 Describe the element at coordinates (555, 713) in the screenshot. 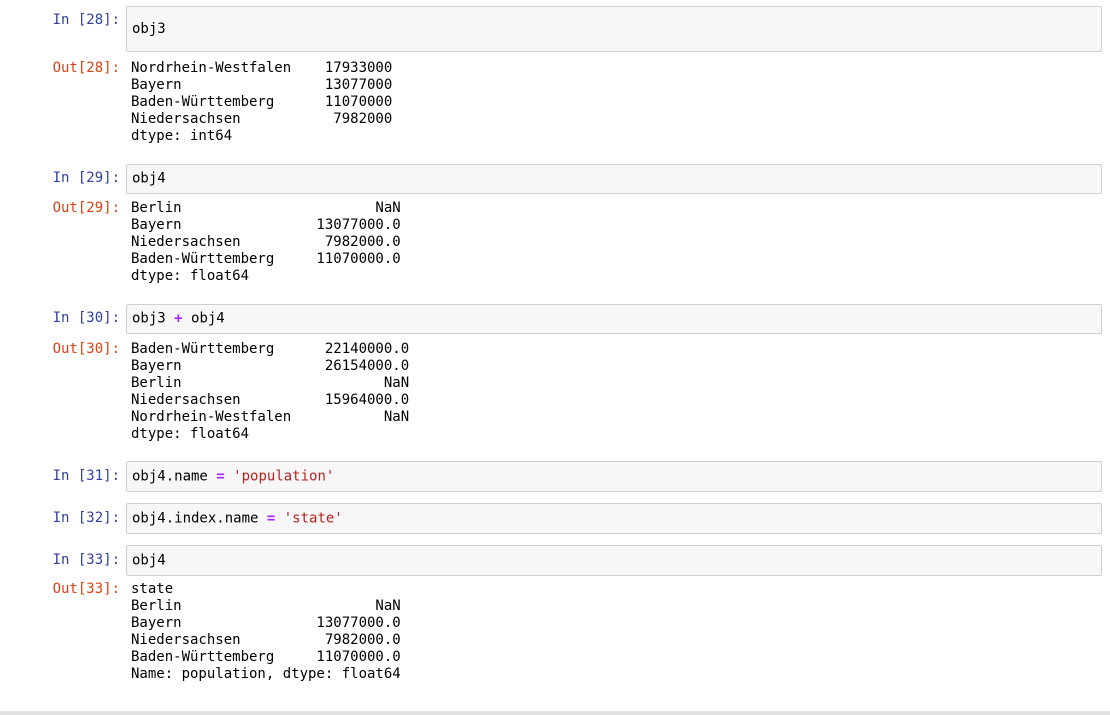

I see `bottom-divider` at that location.